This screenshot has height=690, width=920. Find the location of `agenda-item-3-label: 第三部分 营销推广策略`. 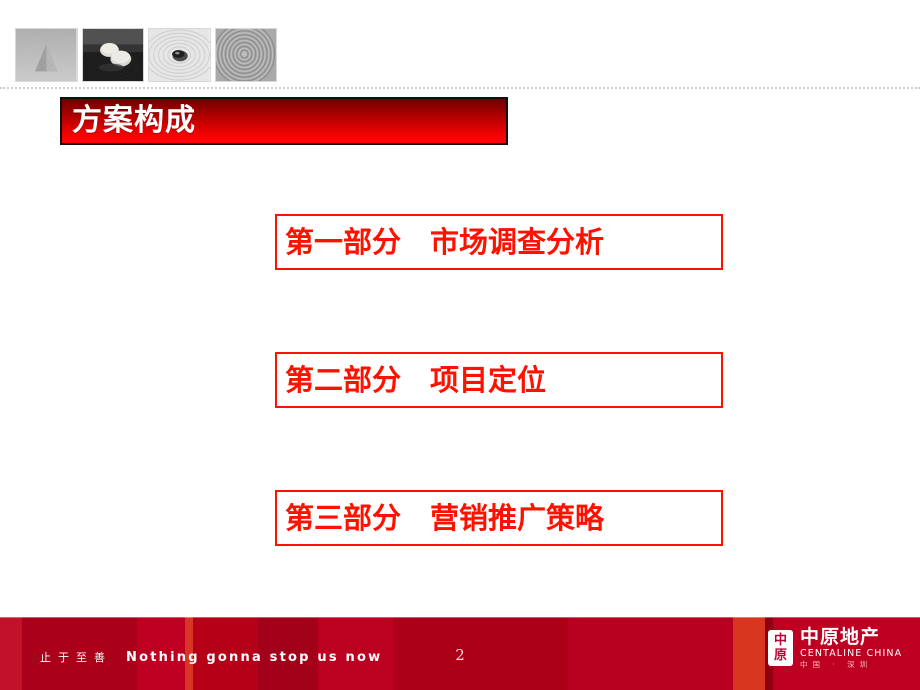

agenda-item-3-label: 第三部分 营销推广策略 is located at coordinates (445, 517).